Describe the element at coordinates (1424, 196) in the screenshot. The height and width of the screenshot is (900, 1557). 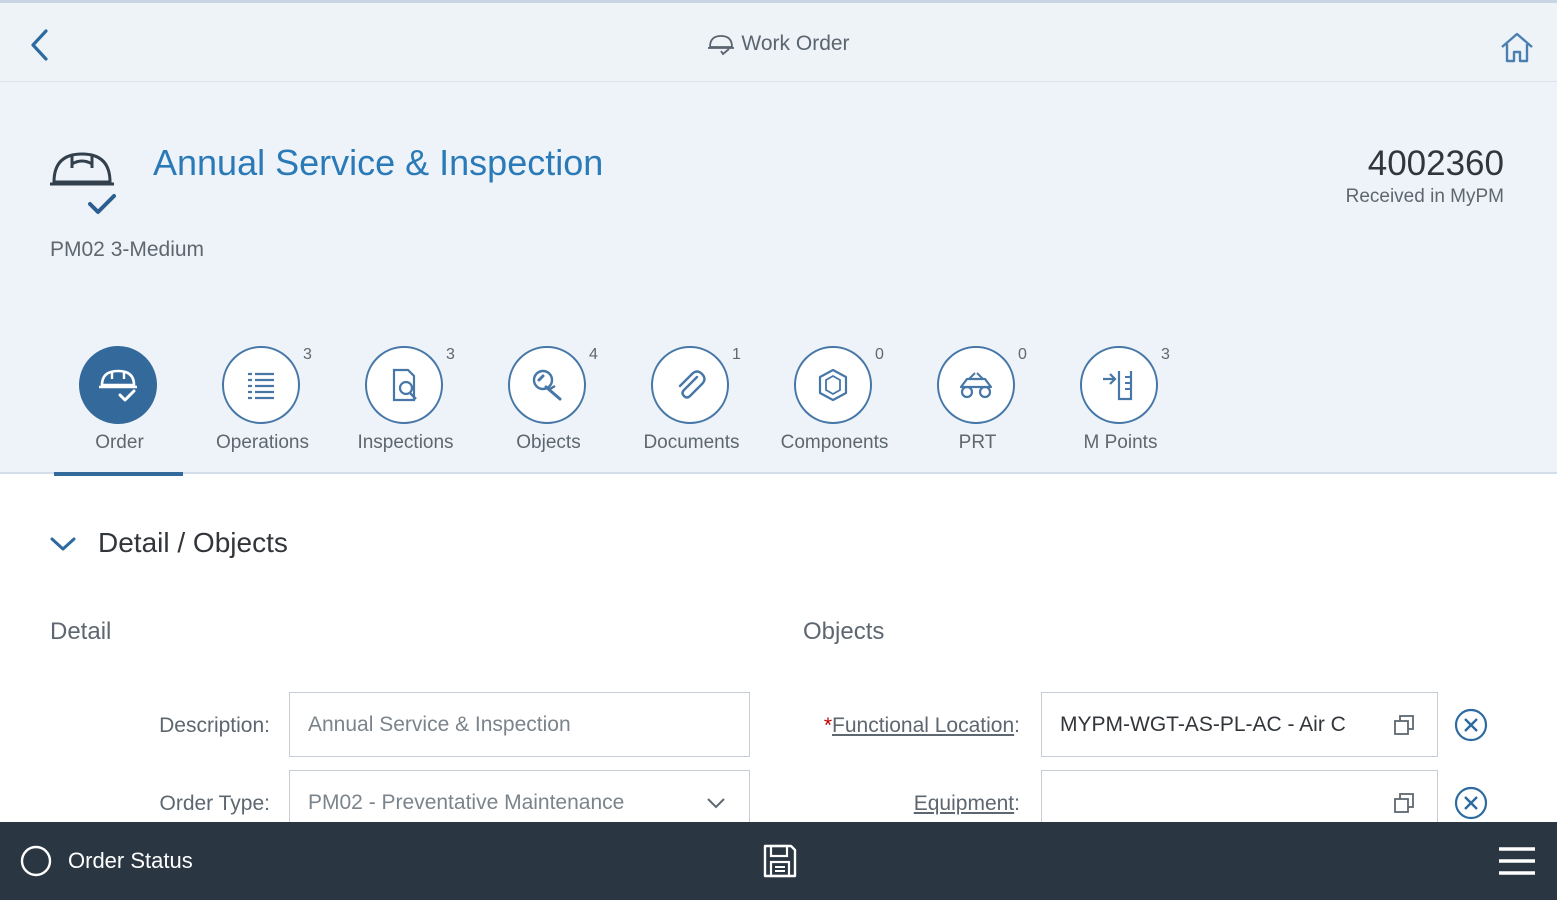
I see `status-text: Received in MyPM` at that location.